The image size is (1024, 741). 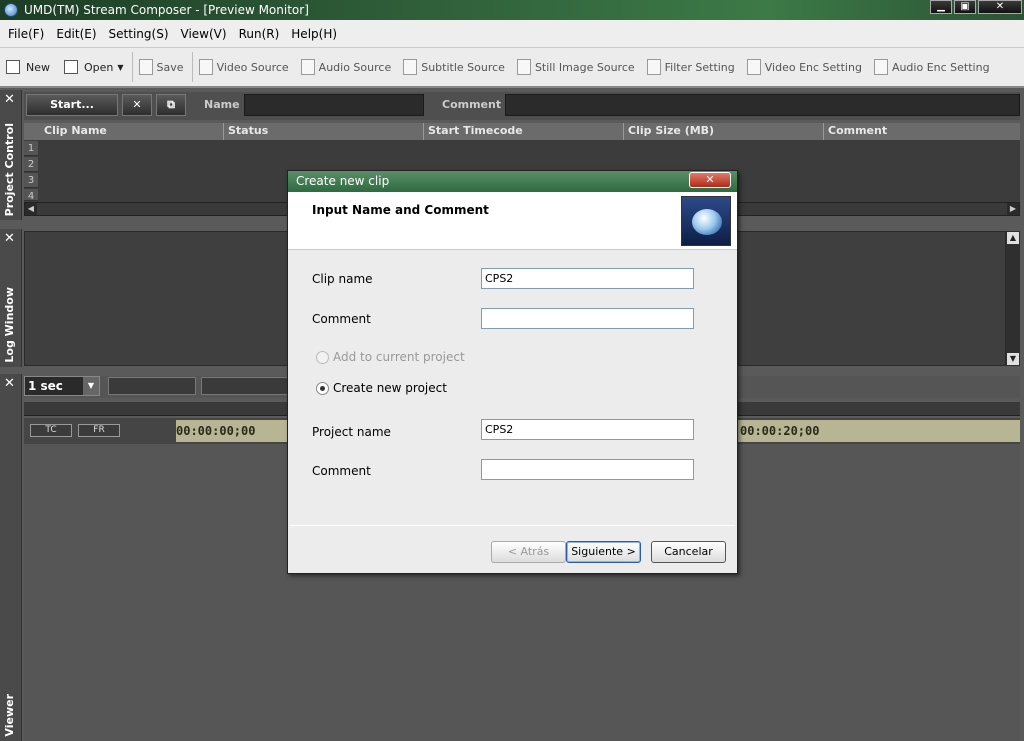 I want to click on vertical-scrollbar: ▲ ▼, so click(x=1013, y=298).